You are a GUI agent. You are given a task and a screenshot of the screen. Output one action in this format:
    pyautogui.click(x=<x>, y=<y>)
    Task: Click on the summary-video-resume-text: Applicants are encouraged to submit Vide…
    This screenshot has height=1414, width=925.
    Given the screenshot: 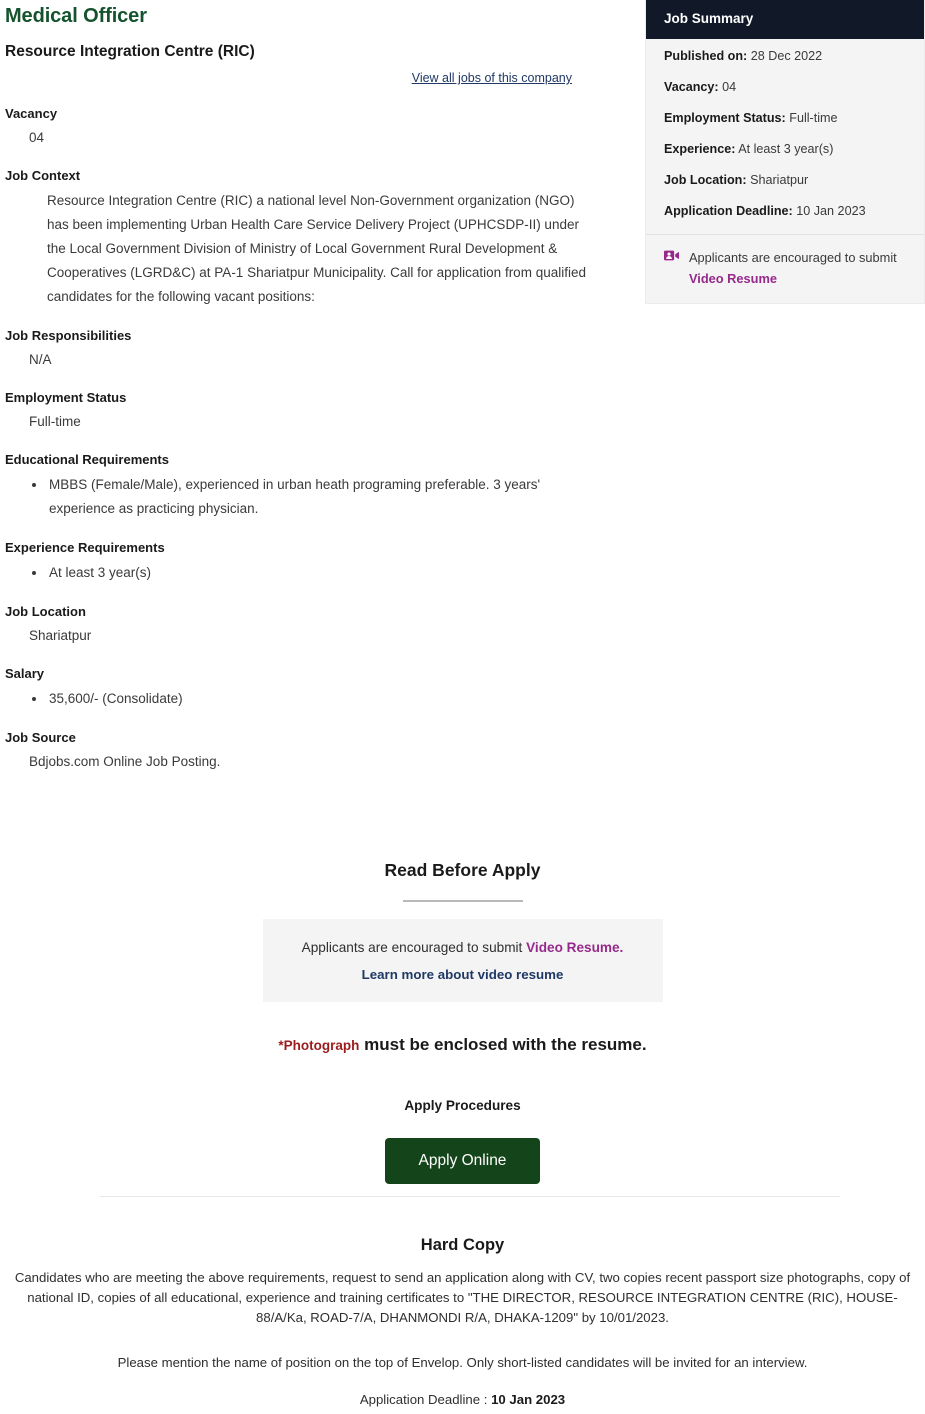 What is the action you would take?
    pyautogui.click(x=798, y=268)
    